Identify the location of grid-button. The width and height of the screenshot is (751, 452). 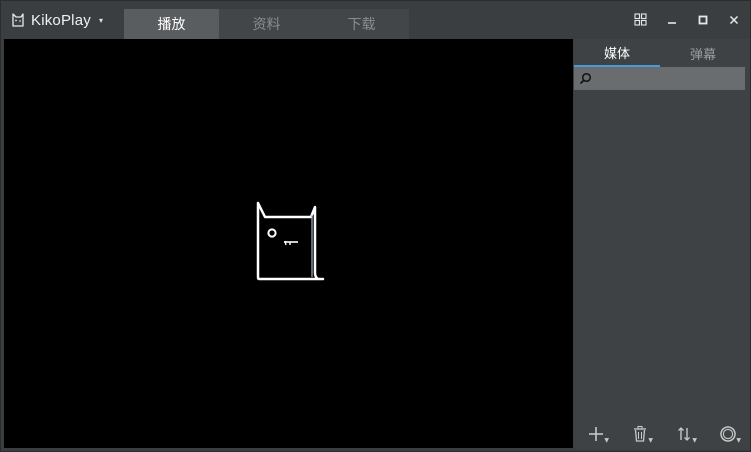
(640, 19).